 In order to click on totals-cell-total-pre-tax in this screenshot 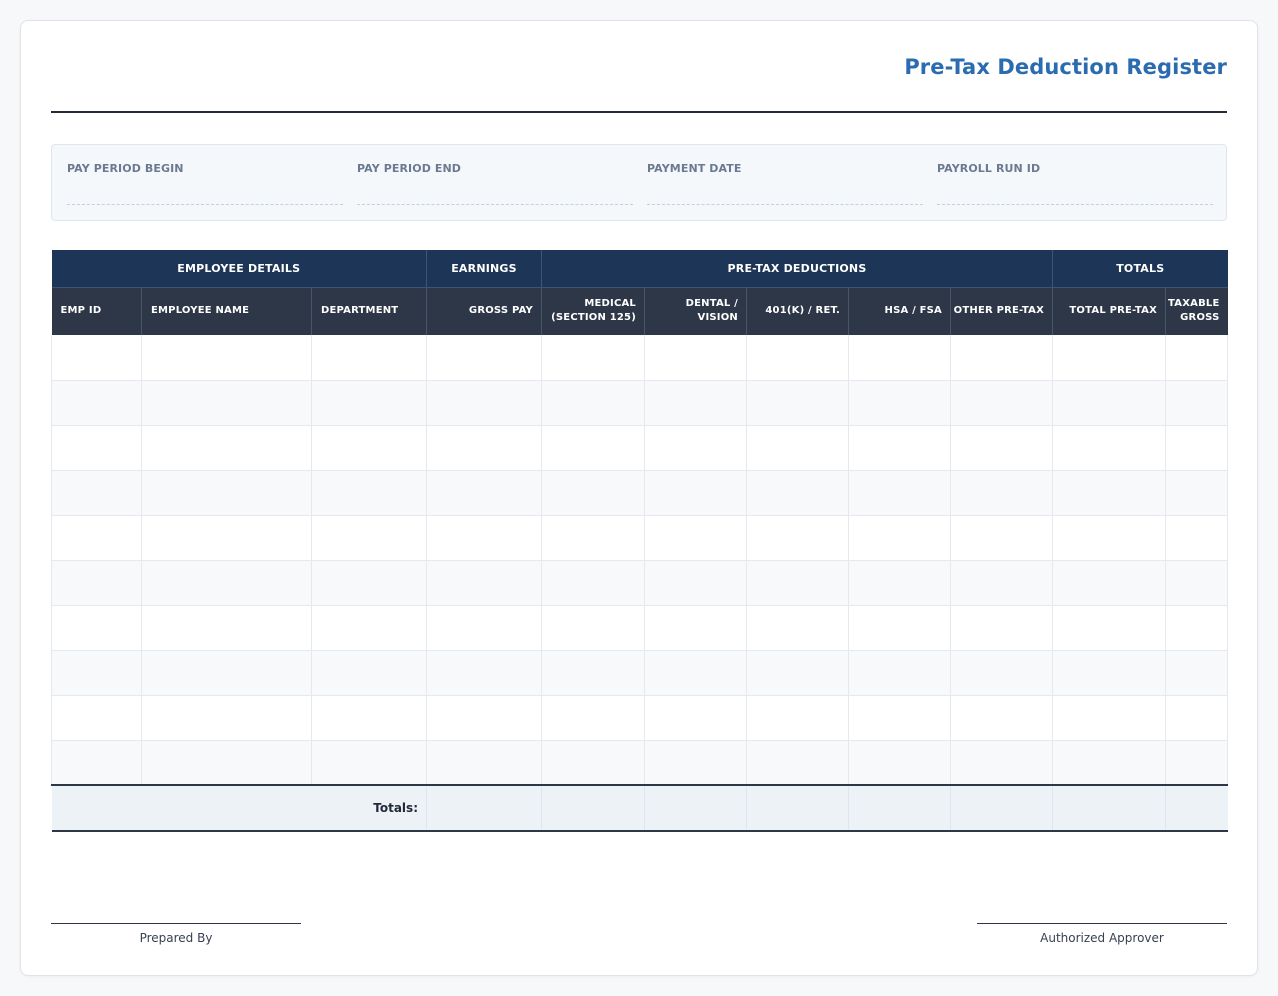, I will do `click(1109, 808)`.